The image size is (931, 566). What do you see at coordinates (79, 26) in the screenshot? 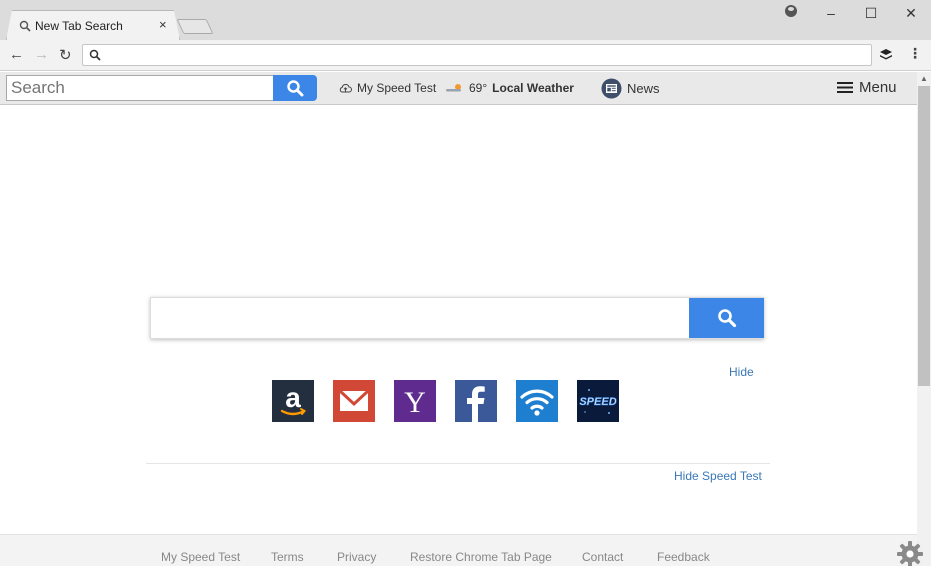
I see `tab-title: New Tab Search` at bounding box center [79, 26].